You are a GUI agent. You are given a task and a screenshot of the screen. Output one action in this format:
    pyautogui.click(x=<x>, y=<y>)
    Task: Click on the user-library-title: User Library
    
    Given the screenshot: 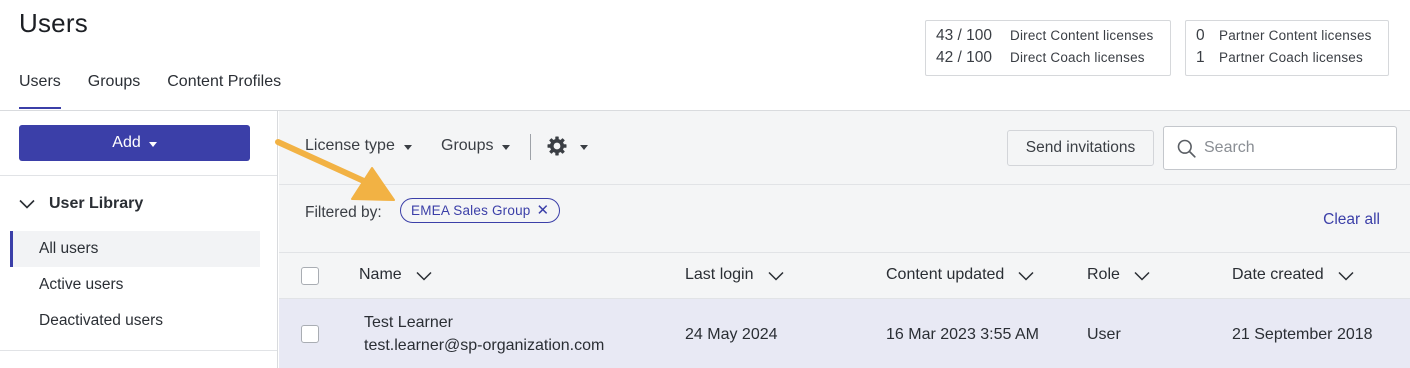 What is the action you would take?
    pyautogui.click(x=96, y=203)
    